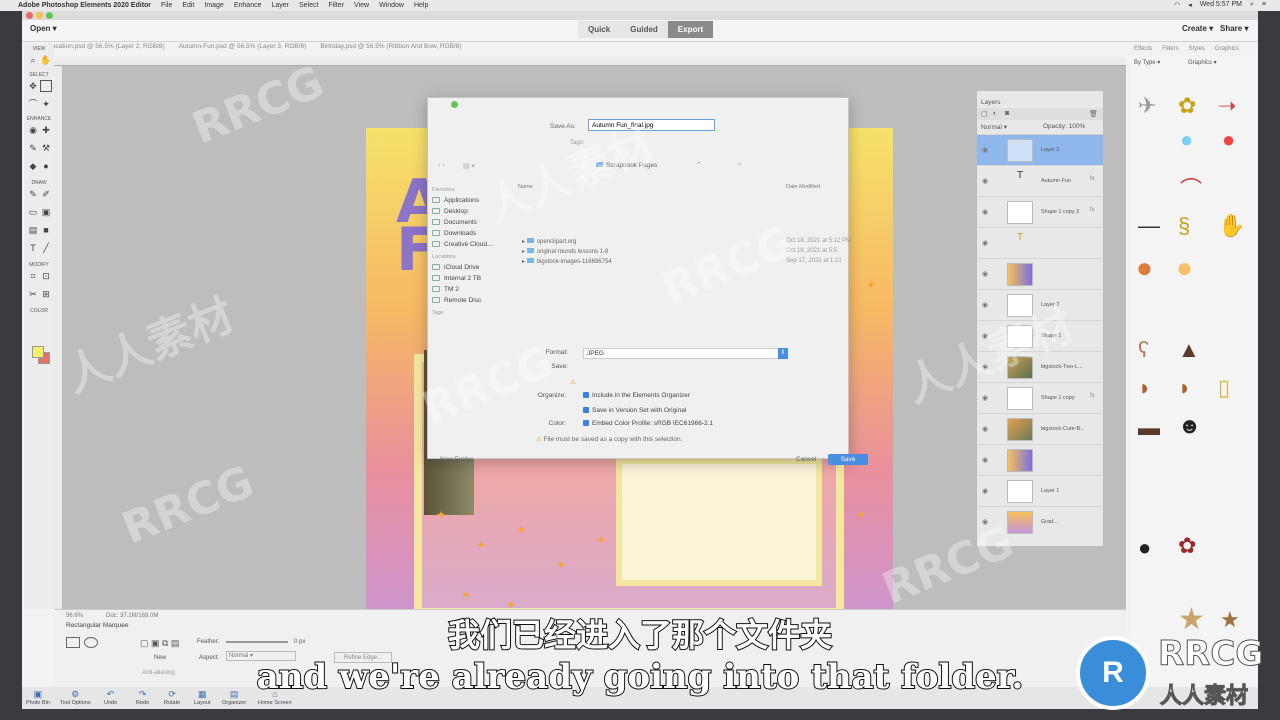 The image size is (1280, 720). I want to click on shape-tool-icon: ■, so click(46, 230).